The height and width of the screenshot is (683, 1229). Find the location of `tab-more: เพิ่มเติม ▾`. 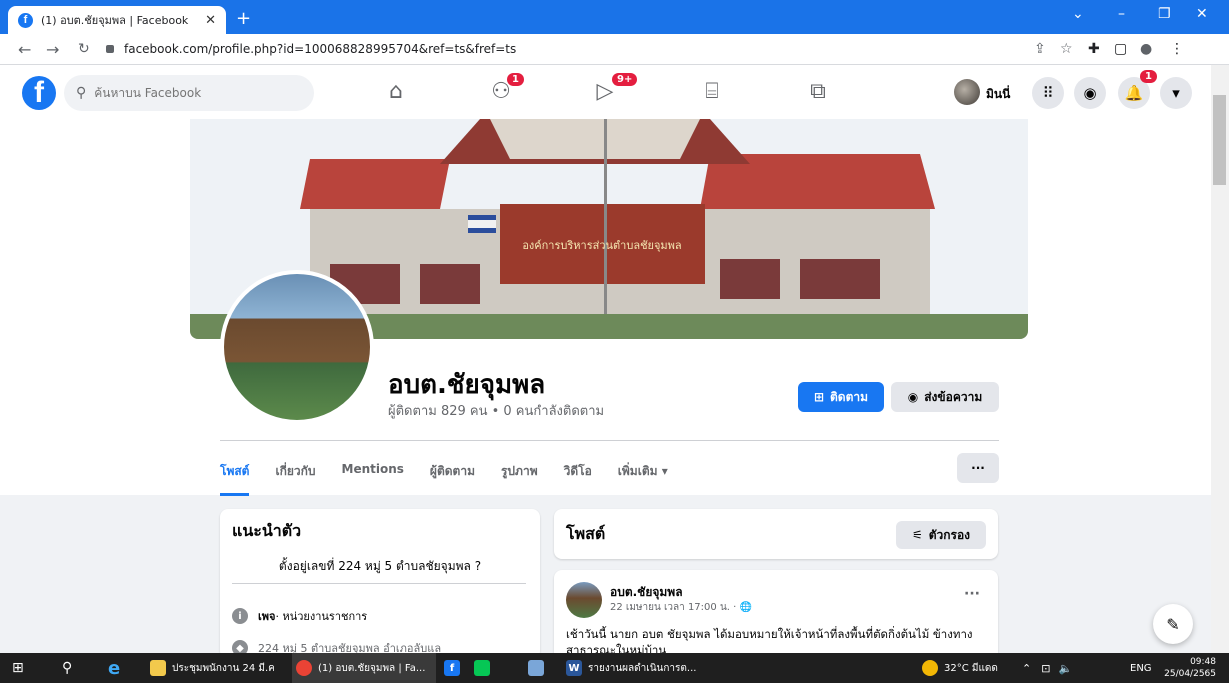

tab-more: เพิ่มเติม ▾ is located at coordinates (643, 474).